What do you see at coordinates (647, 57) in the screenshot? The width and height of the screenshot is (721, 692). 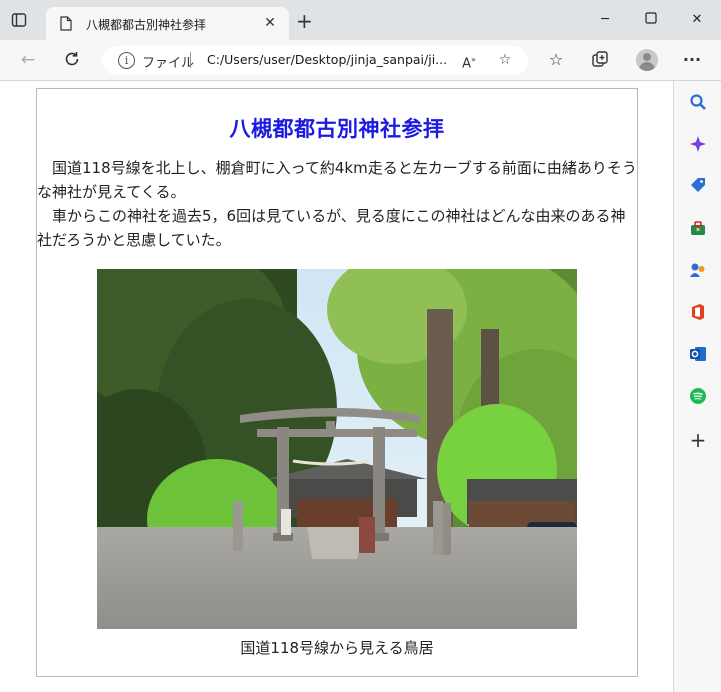 I see `avatar-head` at bounding box center [647, 57].